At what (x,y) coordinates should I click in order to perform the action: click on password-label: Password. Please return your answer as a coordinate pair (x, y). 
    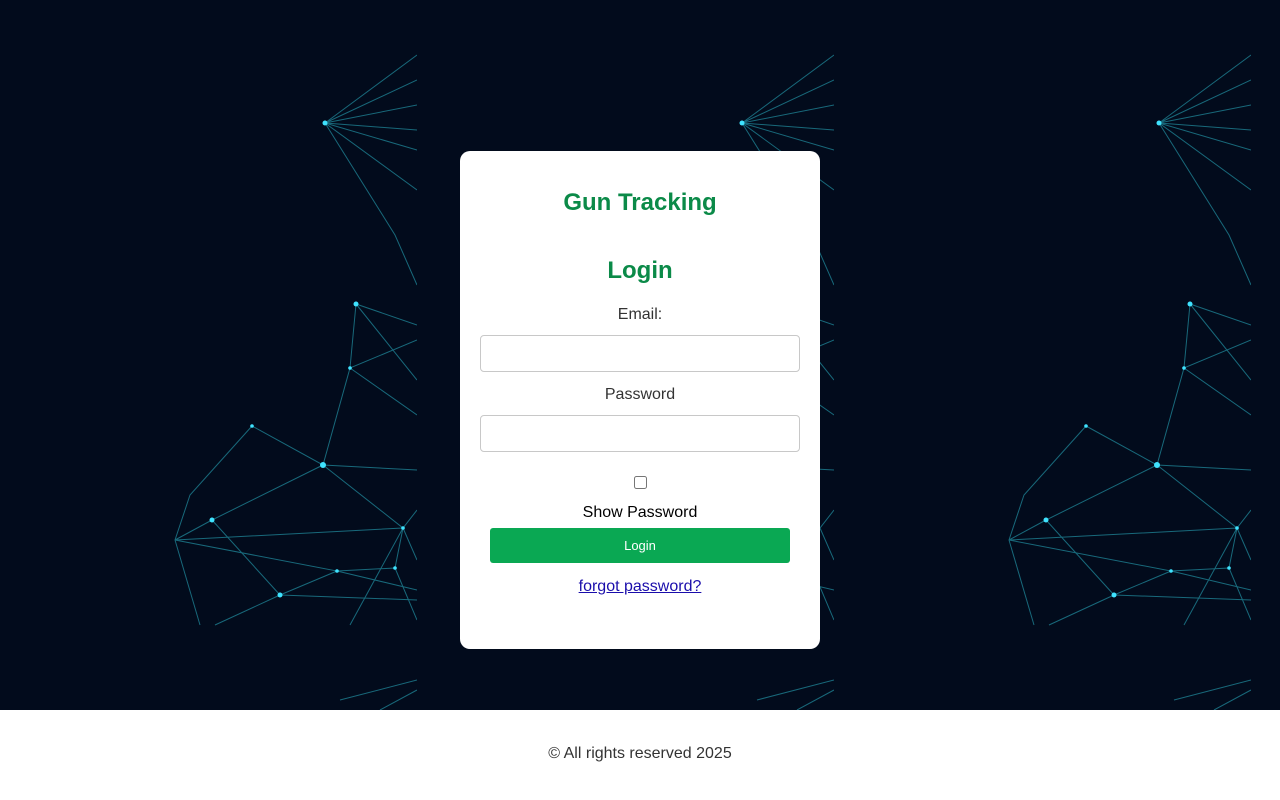
    Looking at the image, I should click on (640, 394).